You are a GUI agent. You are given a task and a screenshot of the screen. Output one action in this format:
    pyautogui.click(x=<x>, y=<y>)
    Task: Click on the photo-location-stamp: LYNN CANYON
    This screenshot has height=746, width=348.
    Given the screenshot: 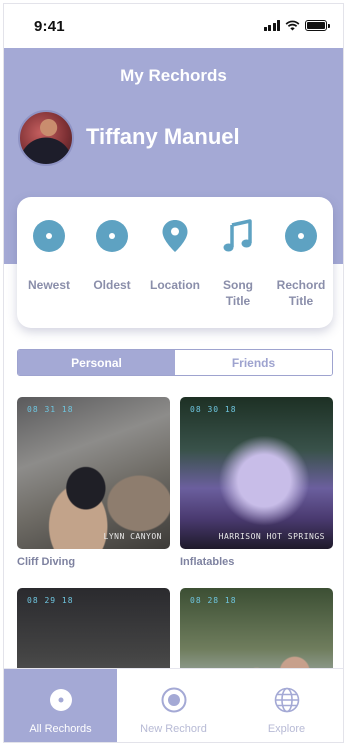 What is the action you would take?
    pyautogui.click(x=132, y=536)
    